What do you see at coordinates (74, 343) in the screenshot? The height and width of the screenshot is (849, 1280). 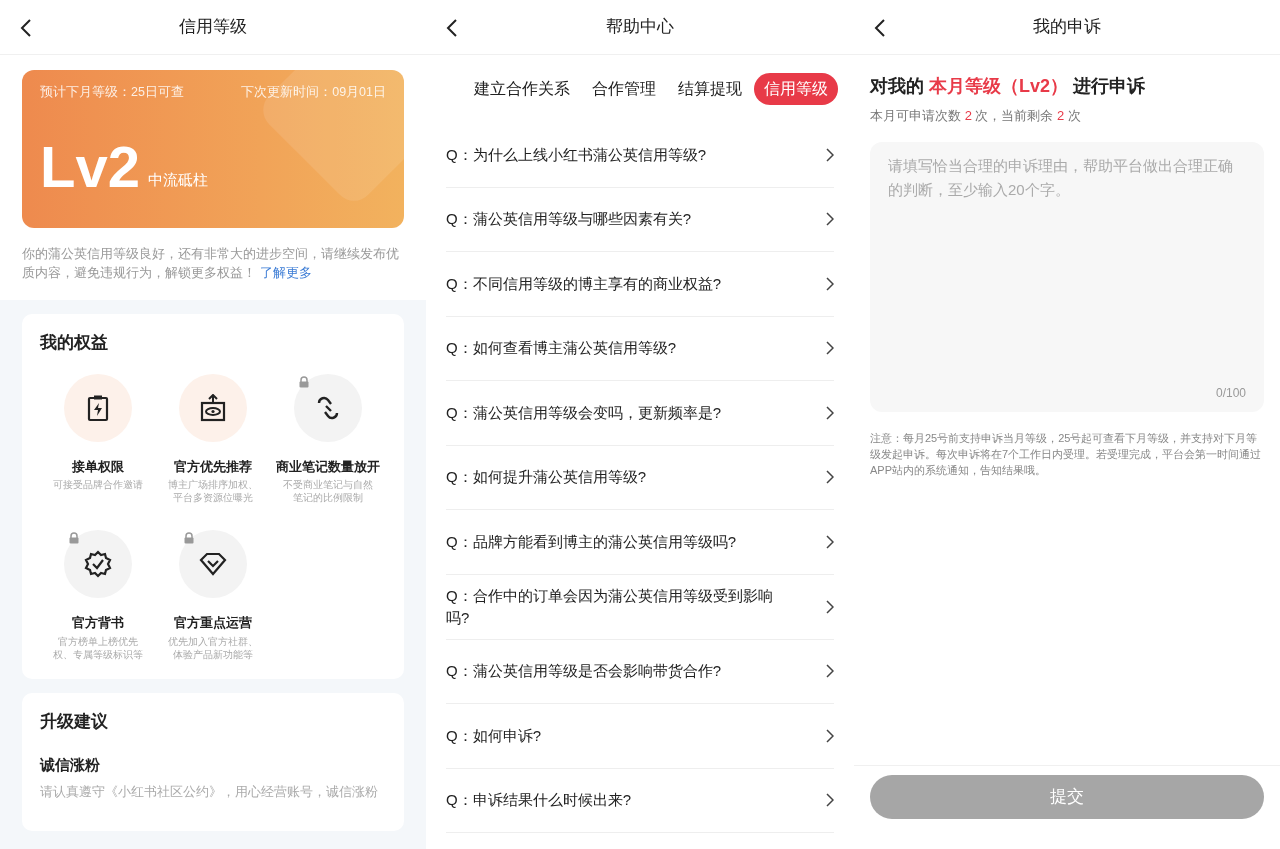 I see `section-title: 我的权益` at bounding box center [74, 343].